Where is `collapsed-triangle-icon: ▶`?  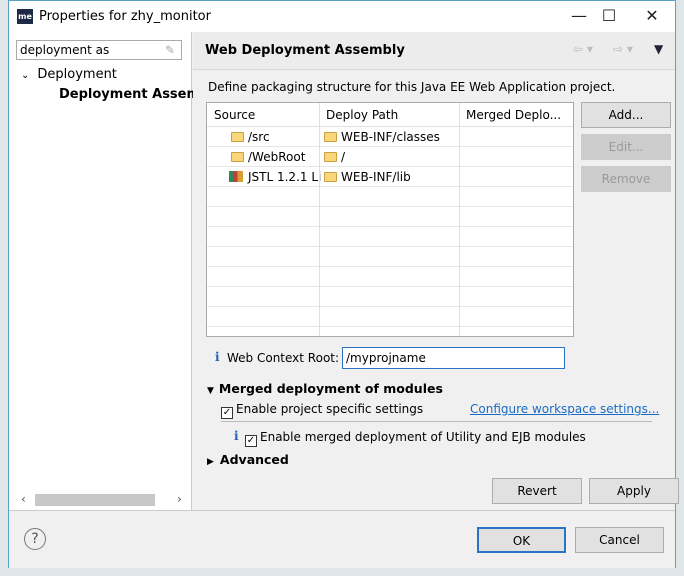 collapsed-triangle-icon: ▶ is located at coordinates (210, 462).